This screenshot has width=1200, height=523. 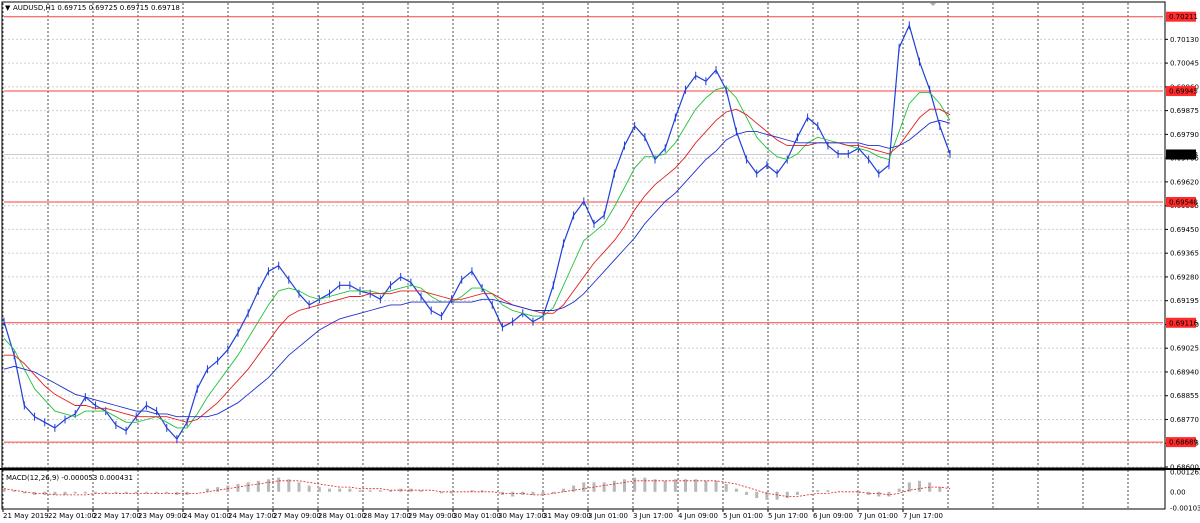 What do you see at coordinates (252, 516) in the screenshot?
I see `time-label: 24 May 17:00` at bounding box center [252, 516].